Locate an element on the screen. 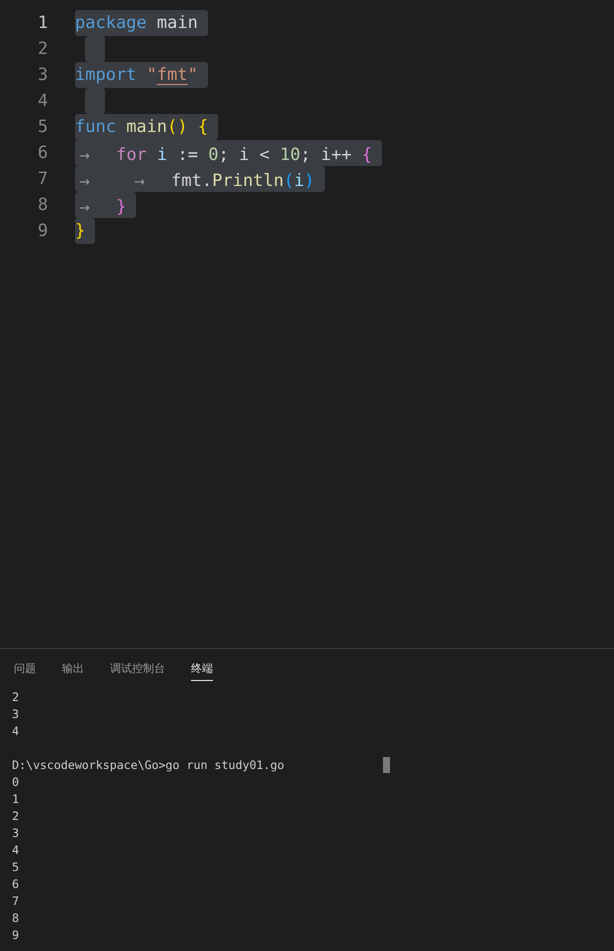 This screenshot has width=614, height=951. terminal-line: 7 is located at coordinates (15, 901).